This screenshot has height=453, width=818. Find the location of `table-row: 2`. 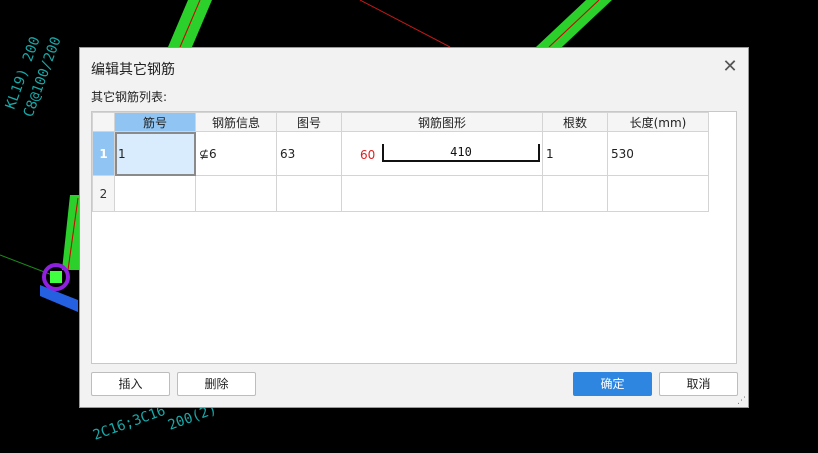

table-row: 2 is located at coordinates (400, 193).